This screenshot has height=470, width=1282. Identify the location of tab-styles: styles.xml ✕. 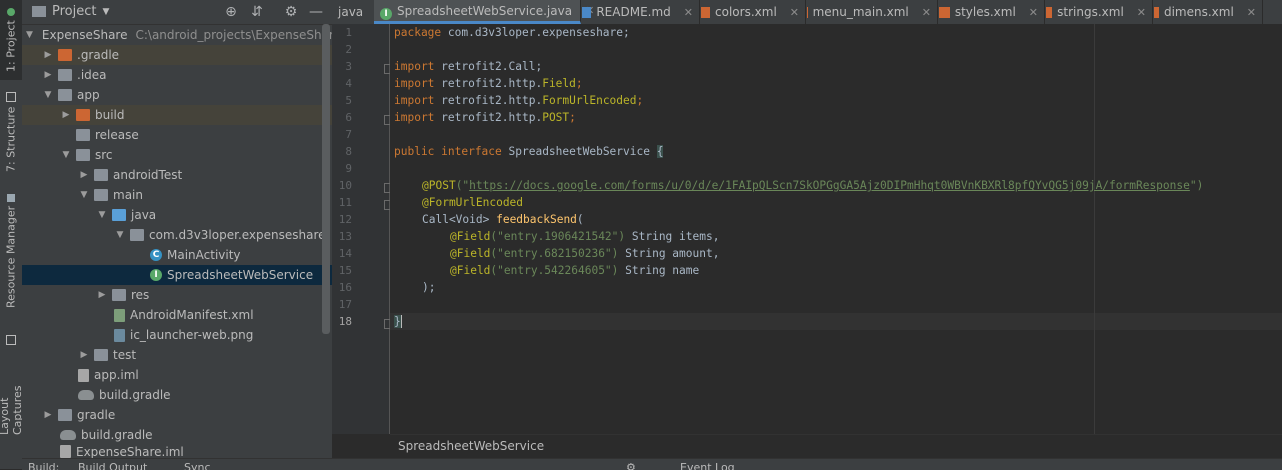
(989, 12).